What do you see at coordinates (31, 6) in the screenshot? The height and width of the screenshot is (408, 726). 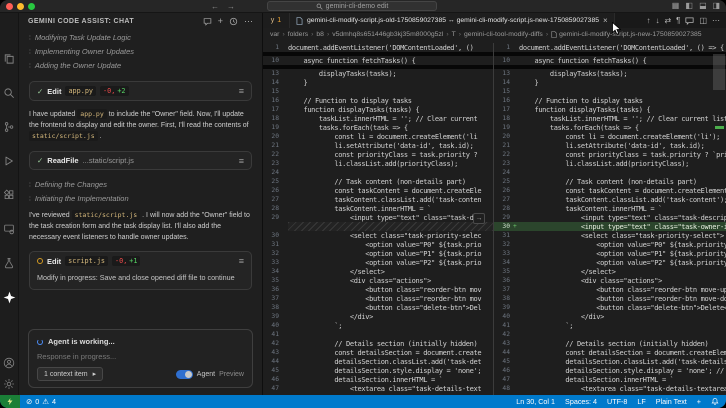 I see `zoom-window-button` at bounding box center [31, 6].